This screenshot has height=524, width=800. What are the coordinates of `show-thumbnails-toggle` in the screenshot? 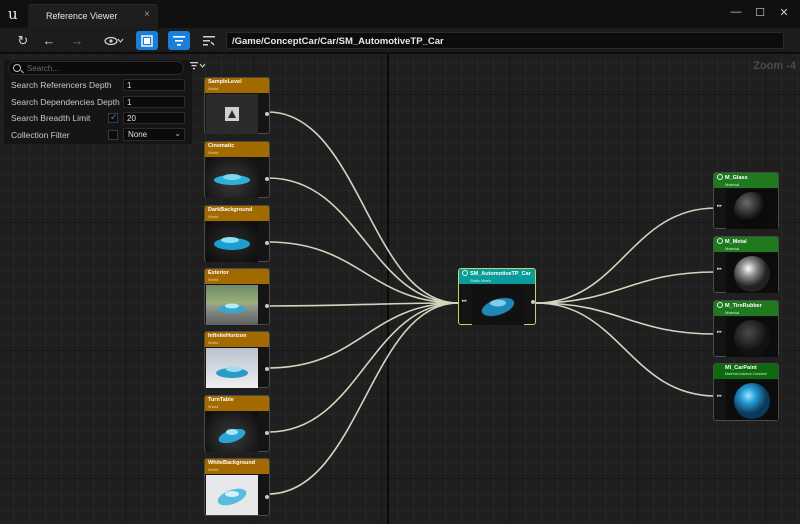 It's located at (147, 40).